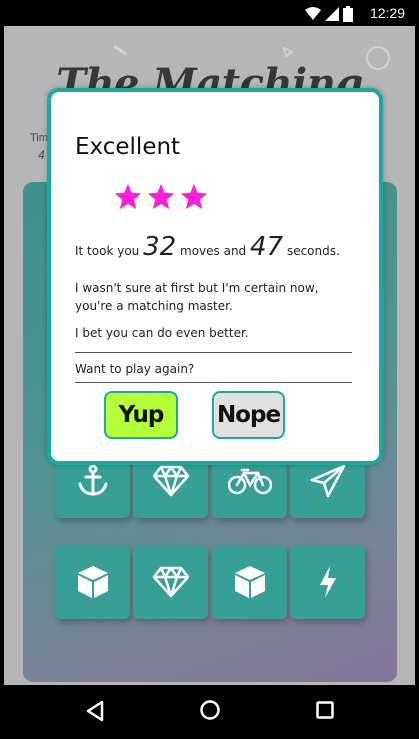 The height and width of the screenshot is (739, 419). I want to click on seconds-count: 47, so click(267, 247).